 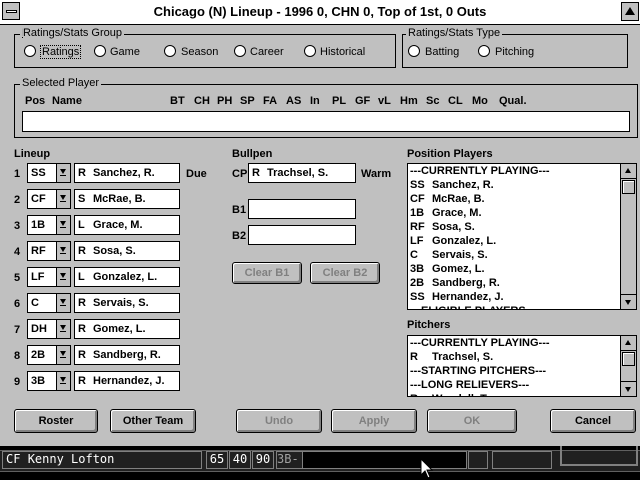 What do you see at coordinates (49, 225) in the screenshot?
I see `lineup-position-select: 1B` at bounding box center [49, 225].